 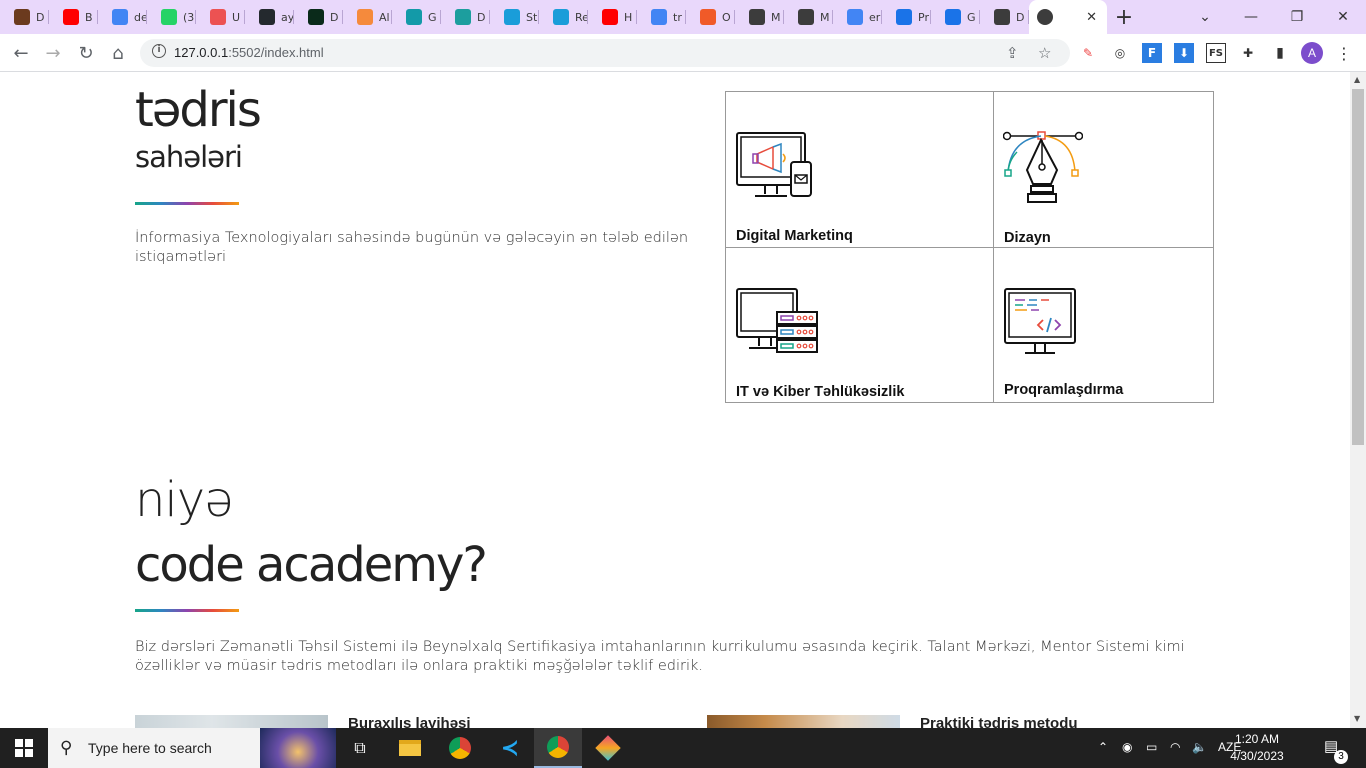 I want to click on meet-now-icon: ◉, so click(x=1127, y=747).